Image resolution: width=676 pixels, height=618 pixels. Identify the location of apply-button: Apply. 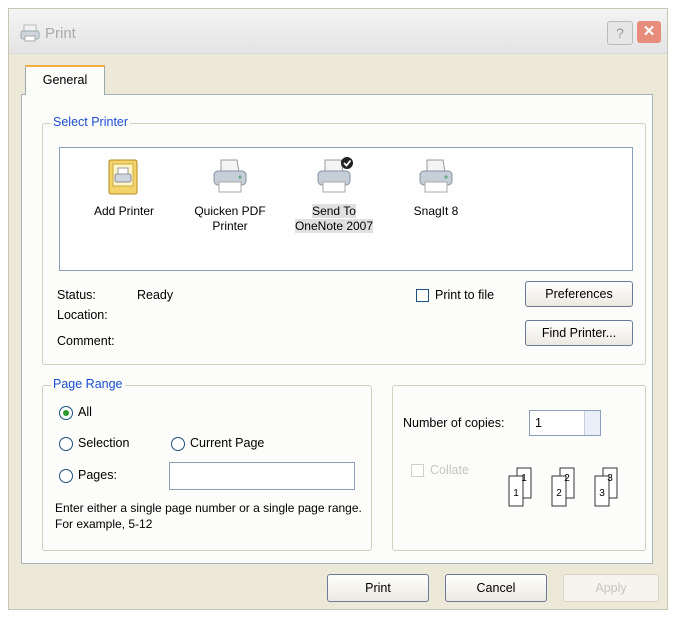
(611, 588).